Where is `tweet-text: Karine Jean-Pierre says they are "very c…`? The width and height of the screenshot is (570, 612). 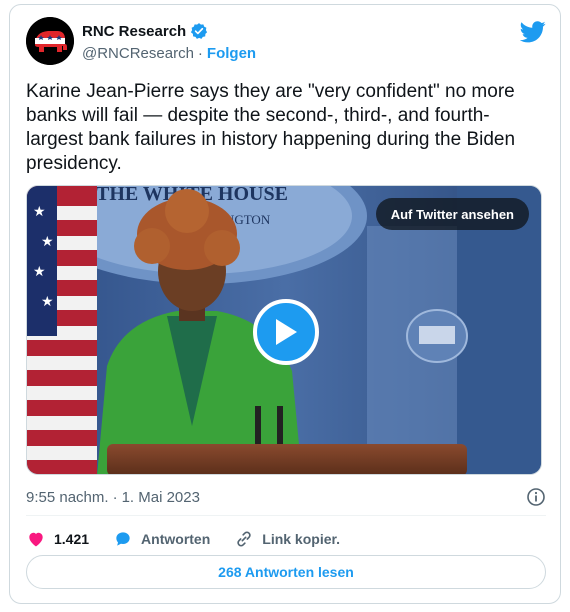
tweet-text: Karine Jean-Pierre says they are "very c… is located at coordinates (271, 127).